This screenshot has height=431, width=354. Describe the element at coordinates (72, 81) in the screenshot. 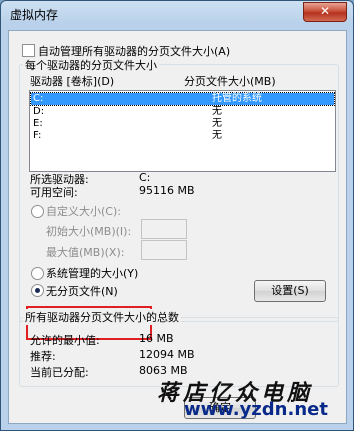

I see `col-drive-header: 驱动器 [卷标](D)` at that location.